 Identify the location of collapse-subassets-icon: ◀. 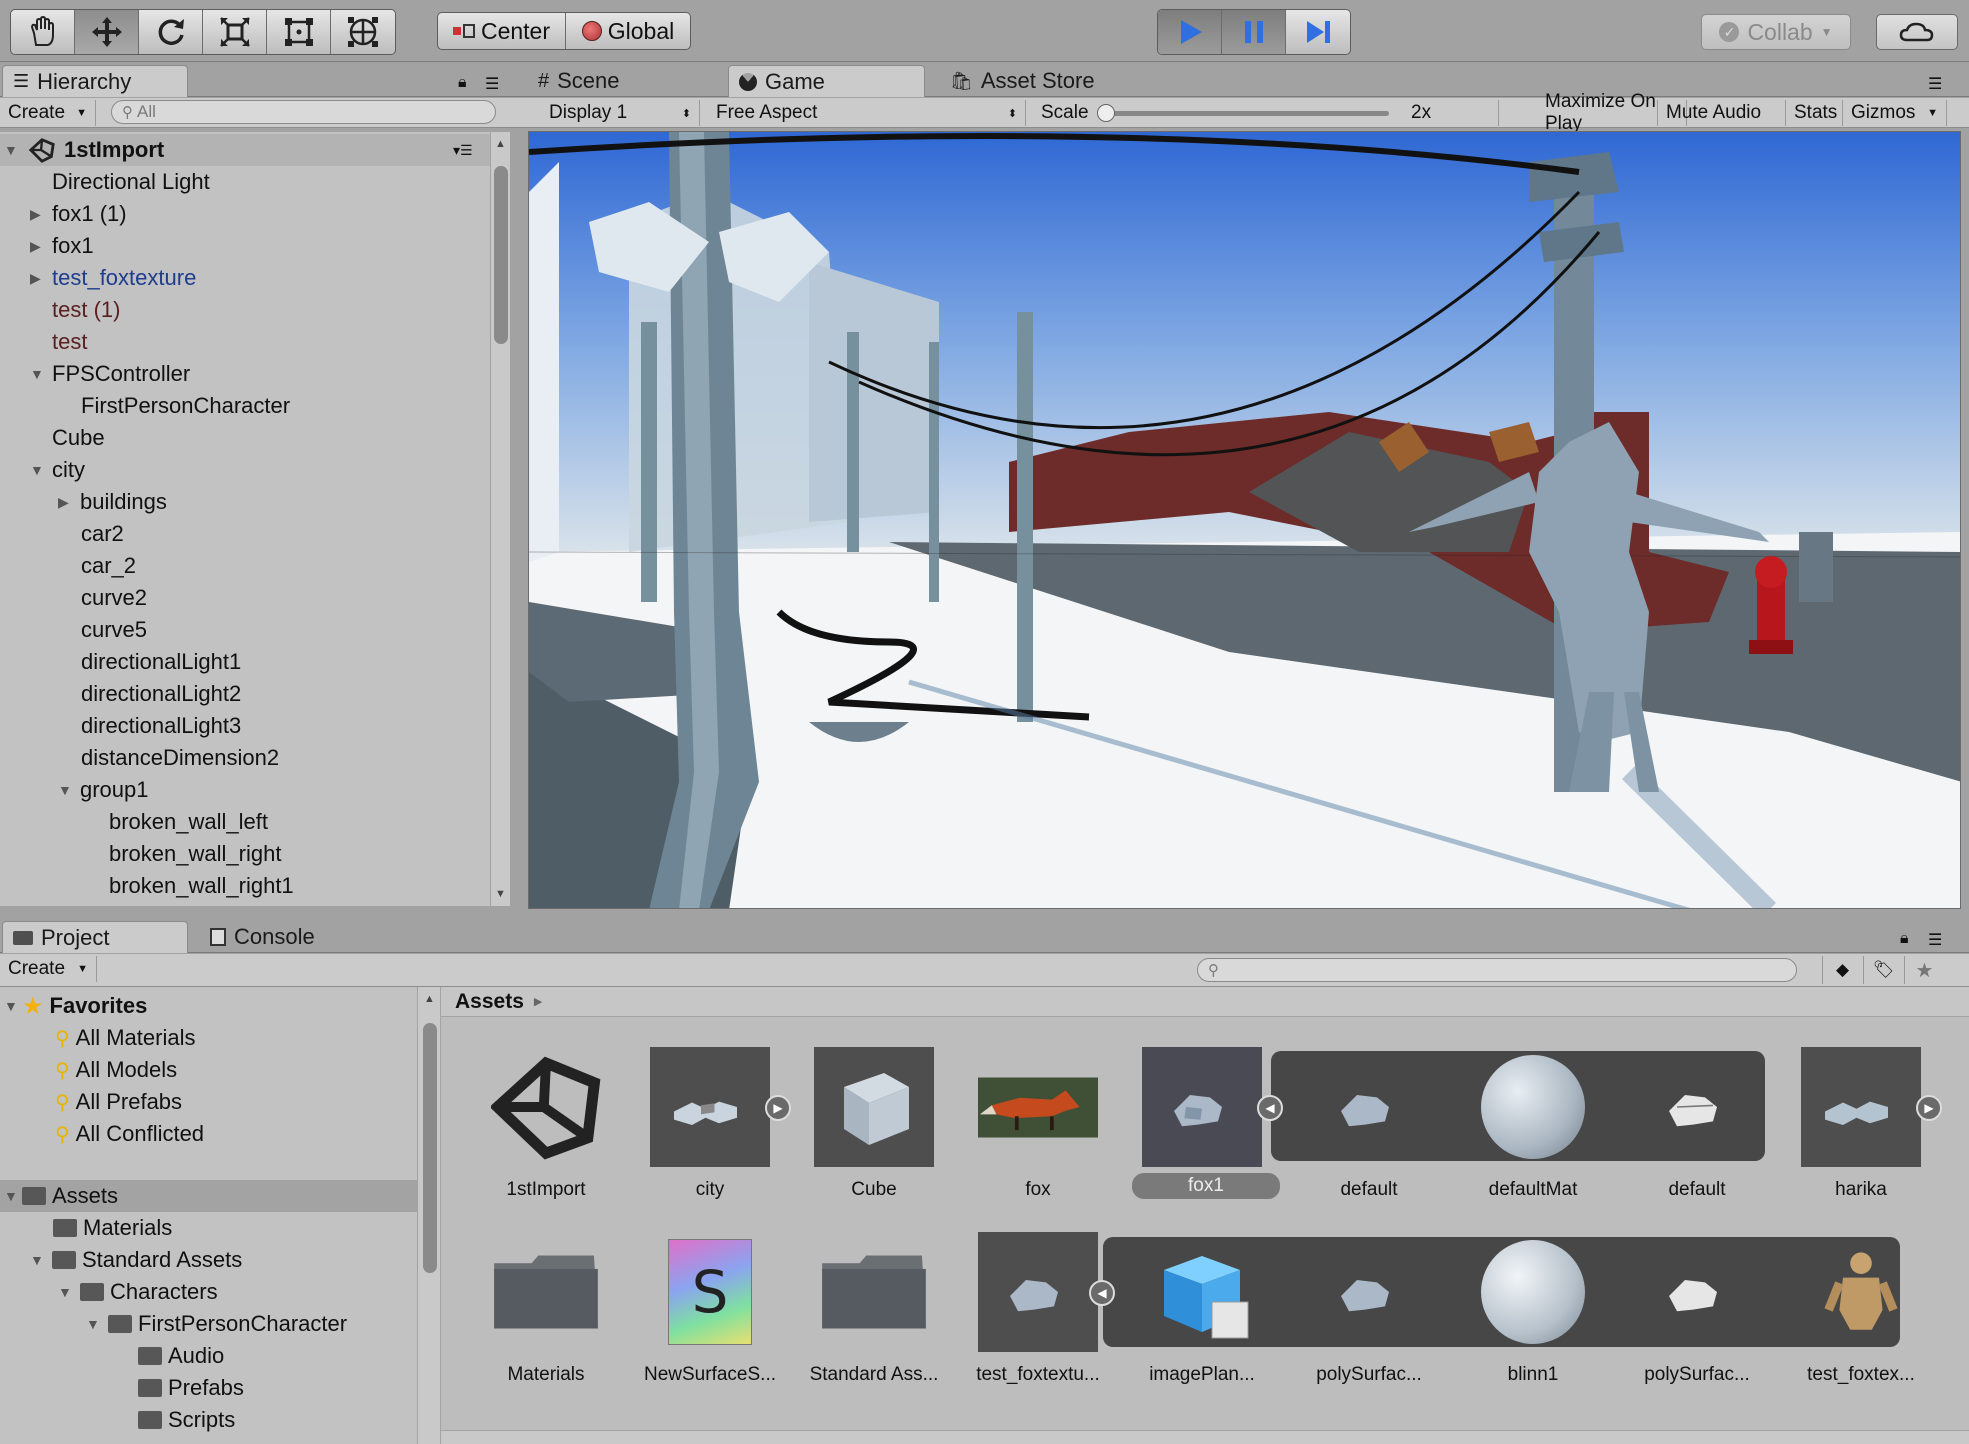
(1102, 1293).